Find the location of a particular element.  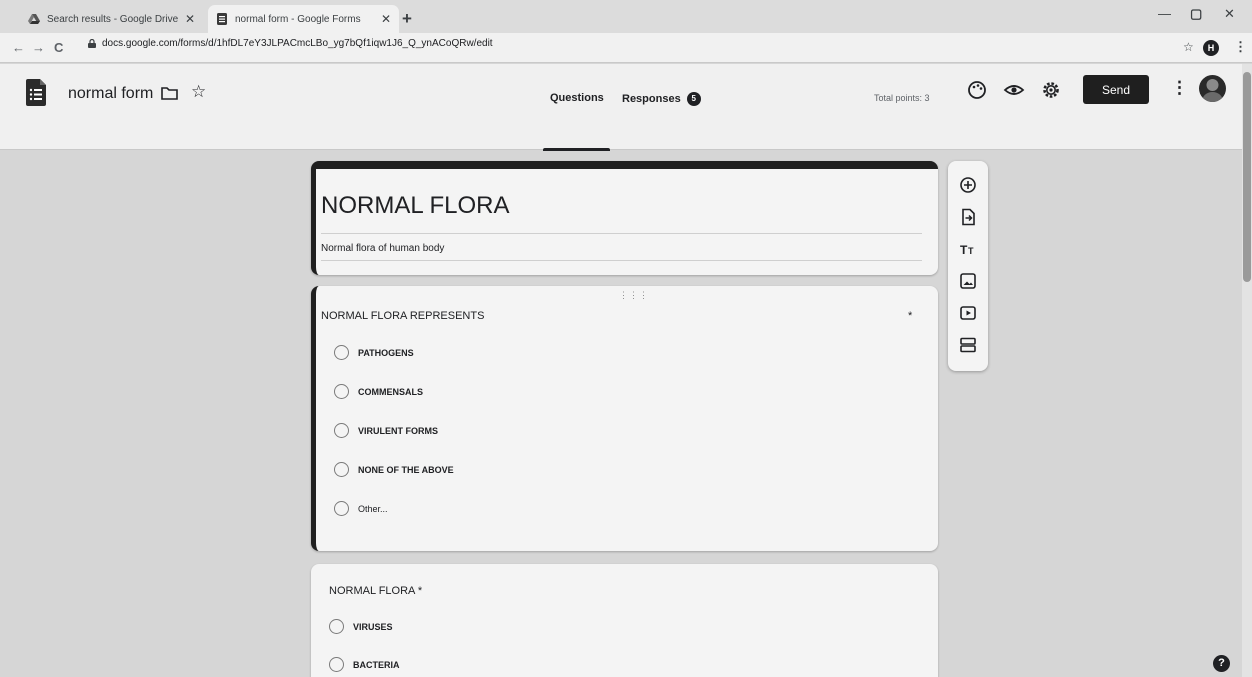

browser-tab-drive: Search results - Google Drive ✕ is located at coordinates (111, 19).